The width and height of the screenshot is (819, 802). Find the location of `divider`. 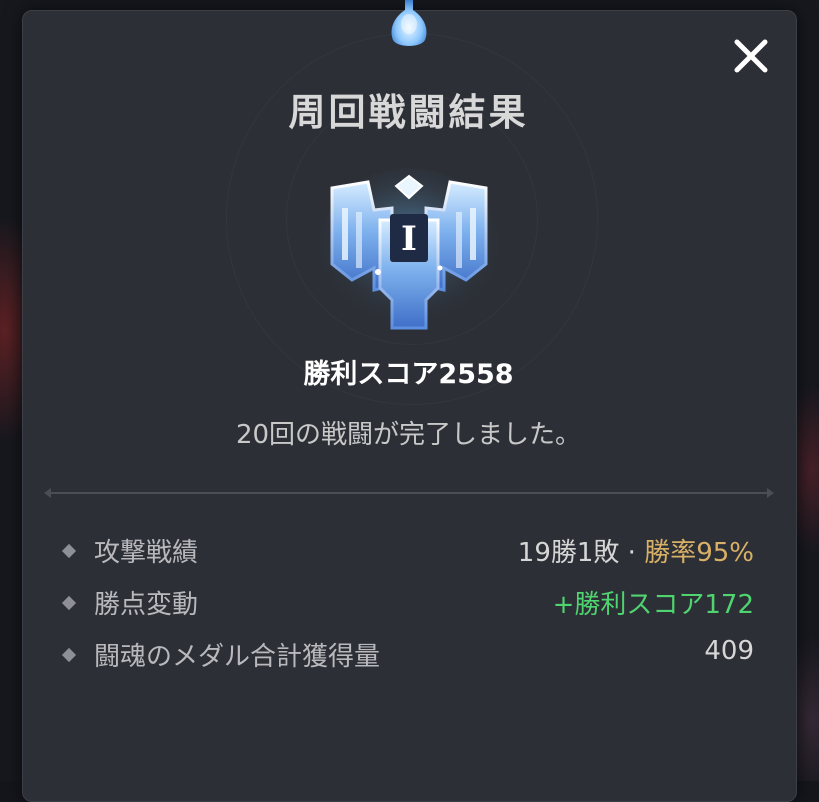

divider is located at coordinates (409, 493).